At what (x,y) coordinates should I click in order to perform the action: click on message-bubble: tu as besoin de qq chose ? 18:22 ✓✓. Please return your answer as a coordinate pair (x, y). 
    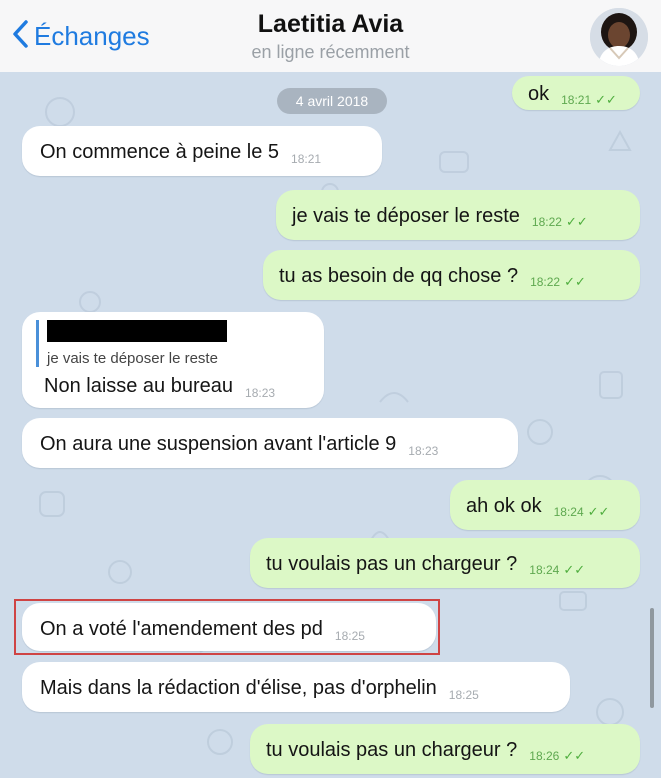
    Looking at the image, I should click on (451, 275).